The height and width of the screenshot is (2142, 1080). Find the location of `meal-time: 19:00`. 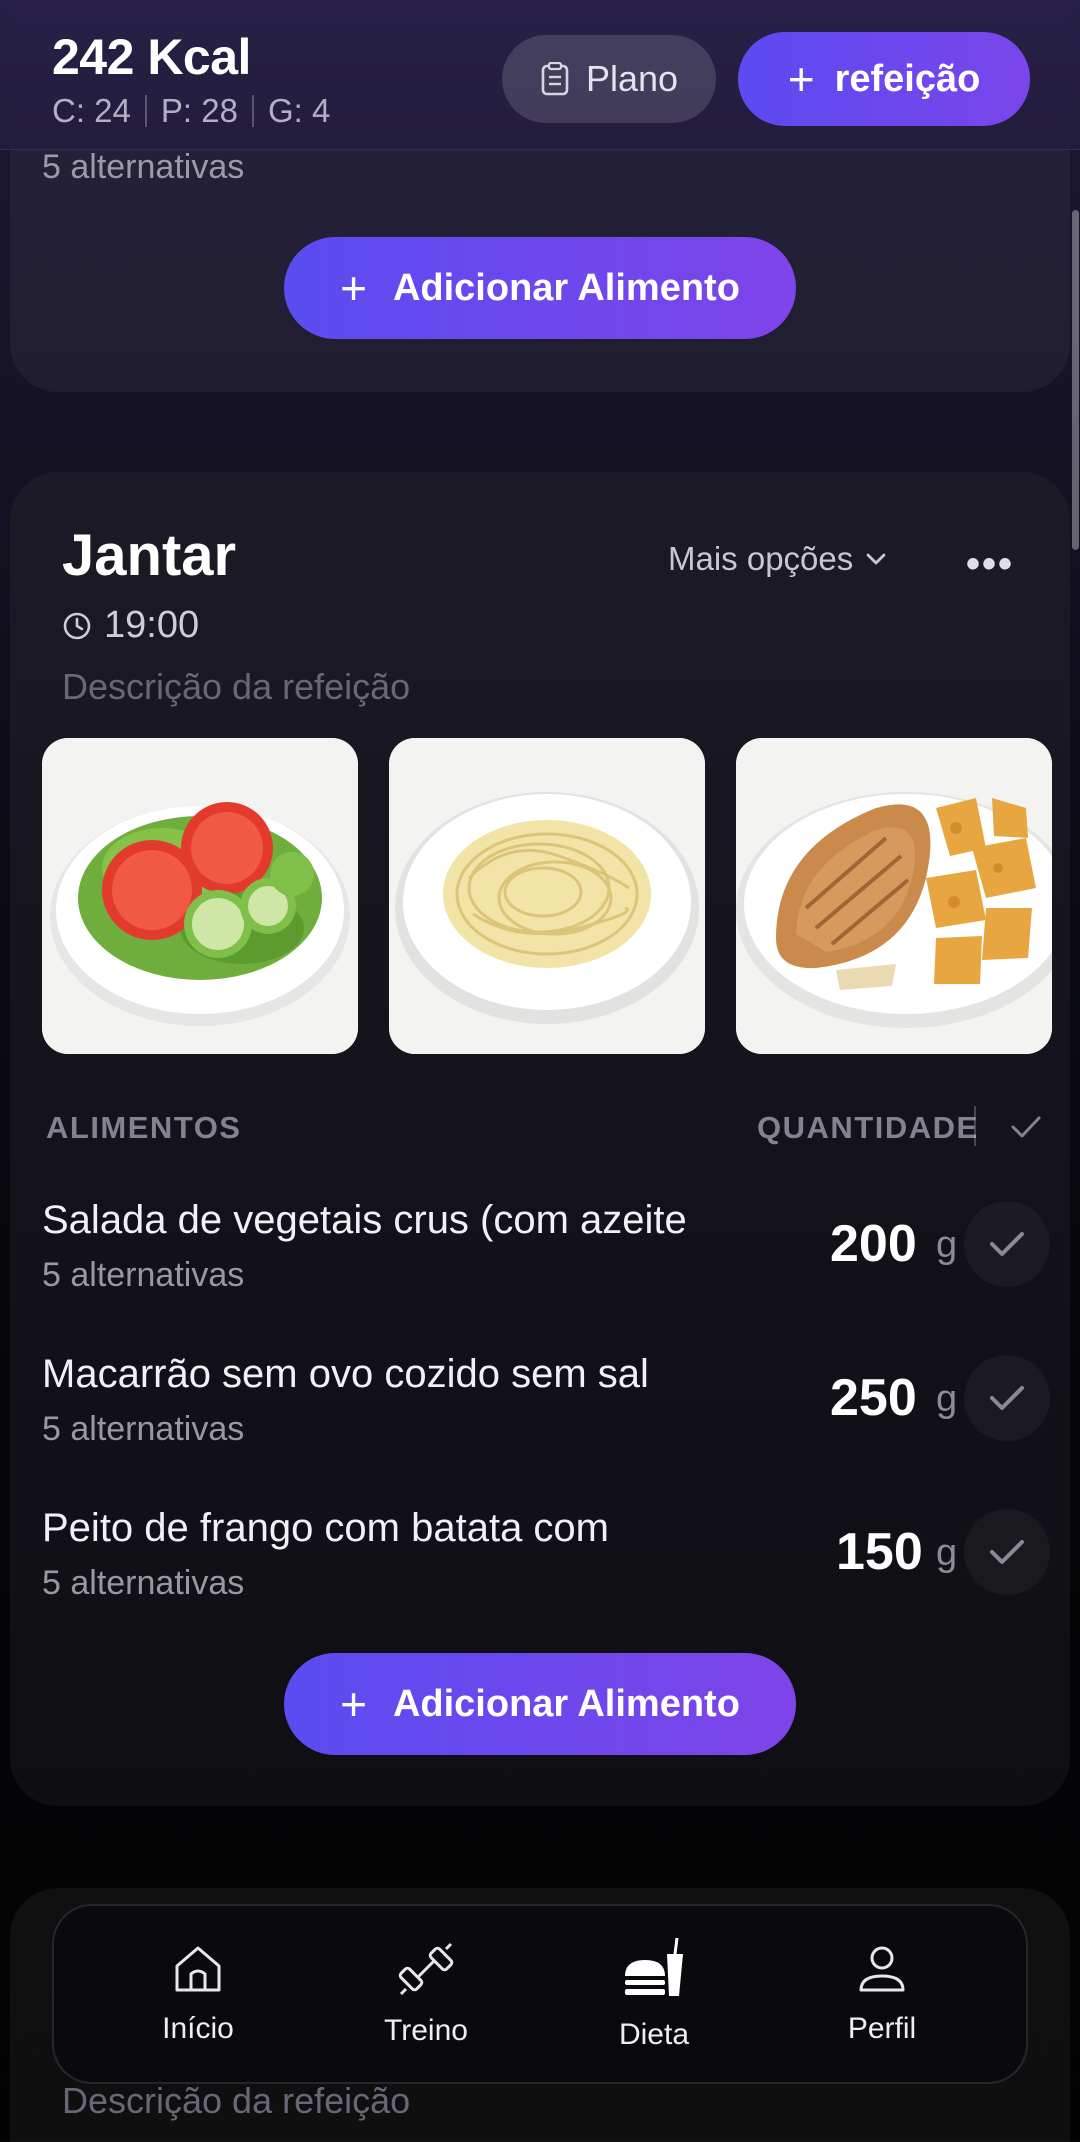

meal-time: 19:00 is located at coordinates (130, 625).